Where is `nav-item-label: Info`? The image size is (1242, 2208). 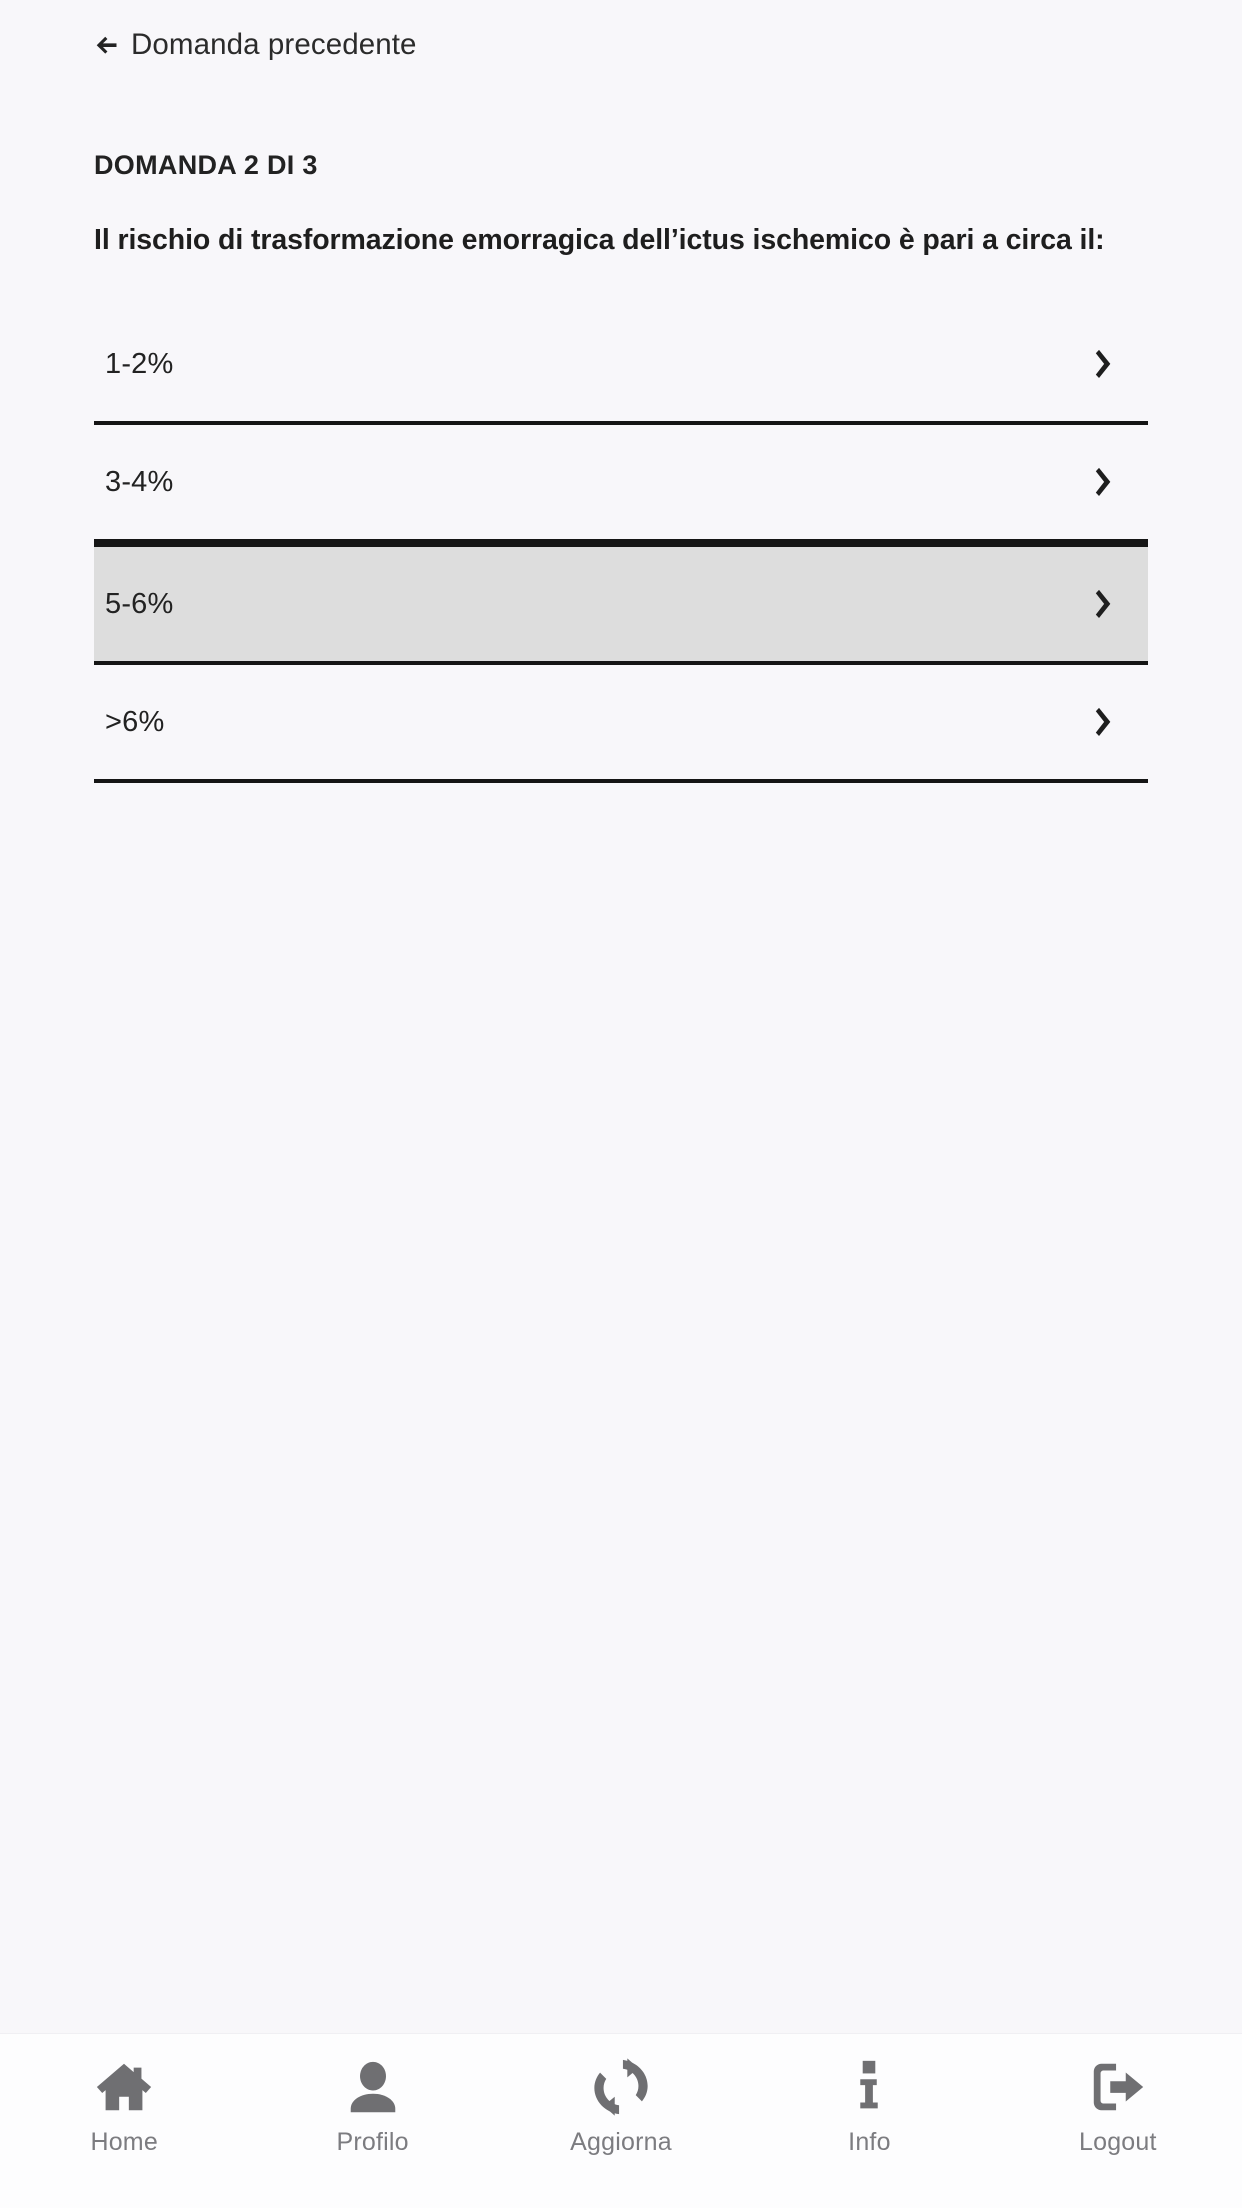 nav-item-label: Info is located at coordinates (869, 2142).